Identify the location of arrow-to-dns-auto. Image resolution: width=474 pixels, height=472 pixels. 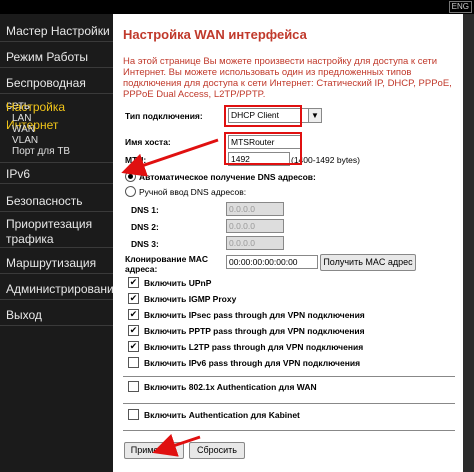
(170, 157).